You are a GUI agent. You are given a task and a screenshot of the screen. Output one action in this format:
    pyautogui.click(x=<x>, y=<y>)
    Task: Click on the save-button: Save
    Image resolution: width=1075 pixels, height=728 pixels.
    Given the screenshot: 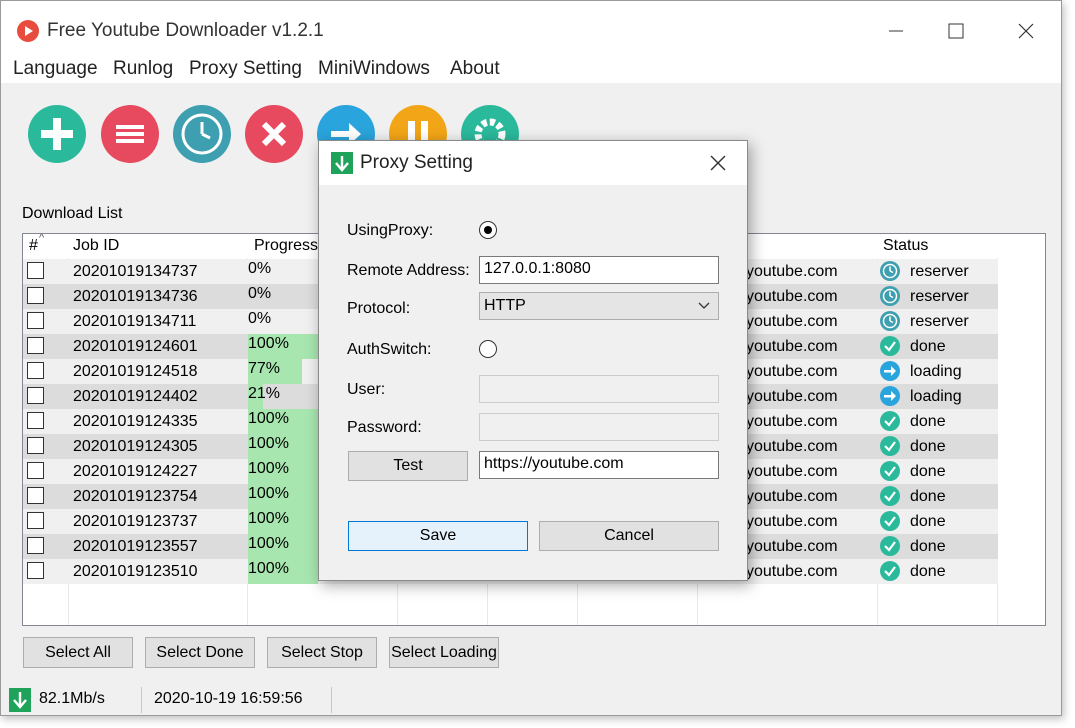 What is the action you would take?
    pyautogui.click(x=438, y=536)
    